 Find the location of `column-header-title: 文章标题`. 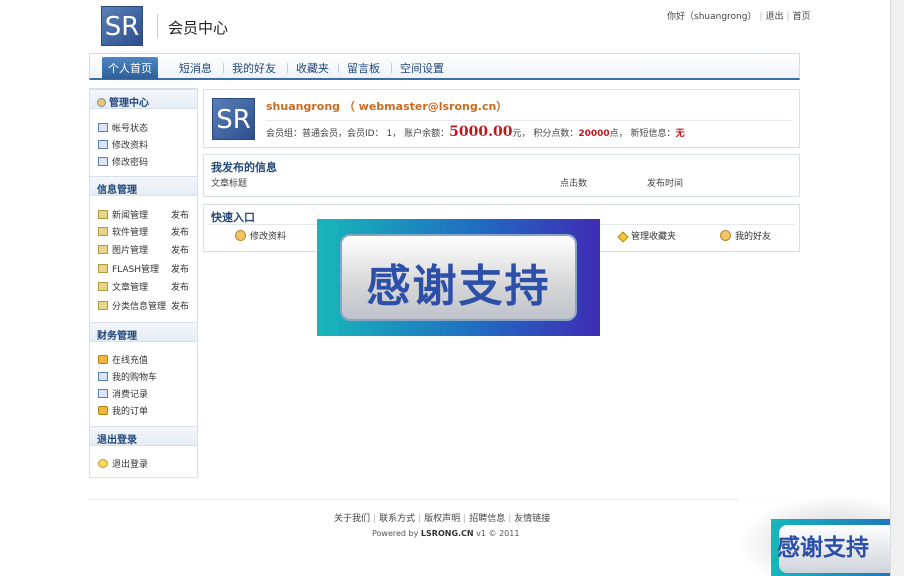

column-header-title: 文章标题 is located at coordinates (229, 184).